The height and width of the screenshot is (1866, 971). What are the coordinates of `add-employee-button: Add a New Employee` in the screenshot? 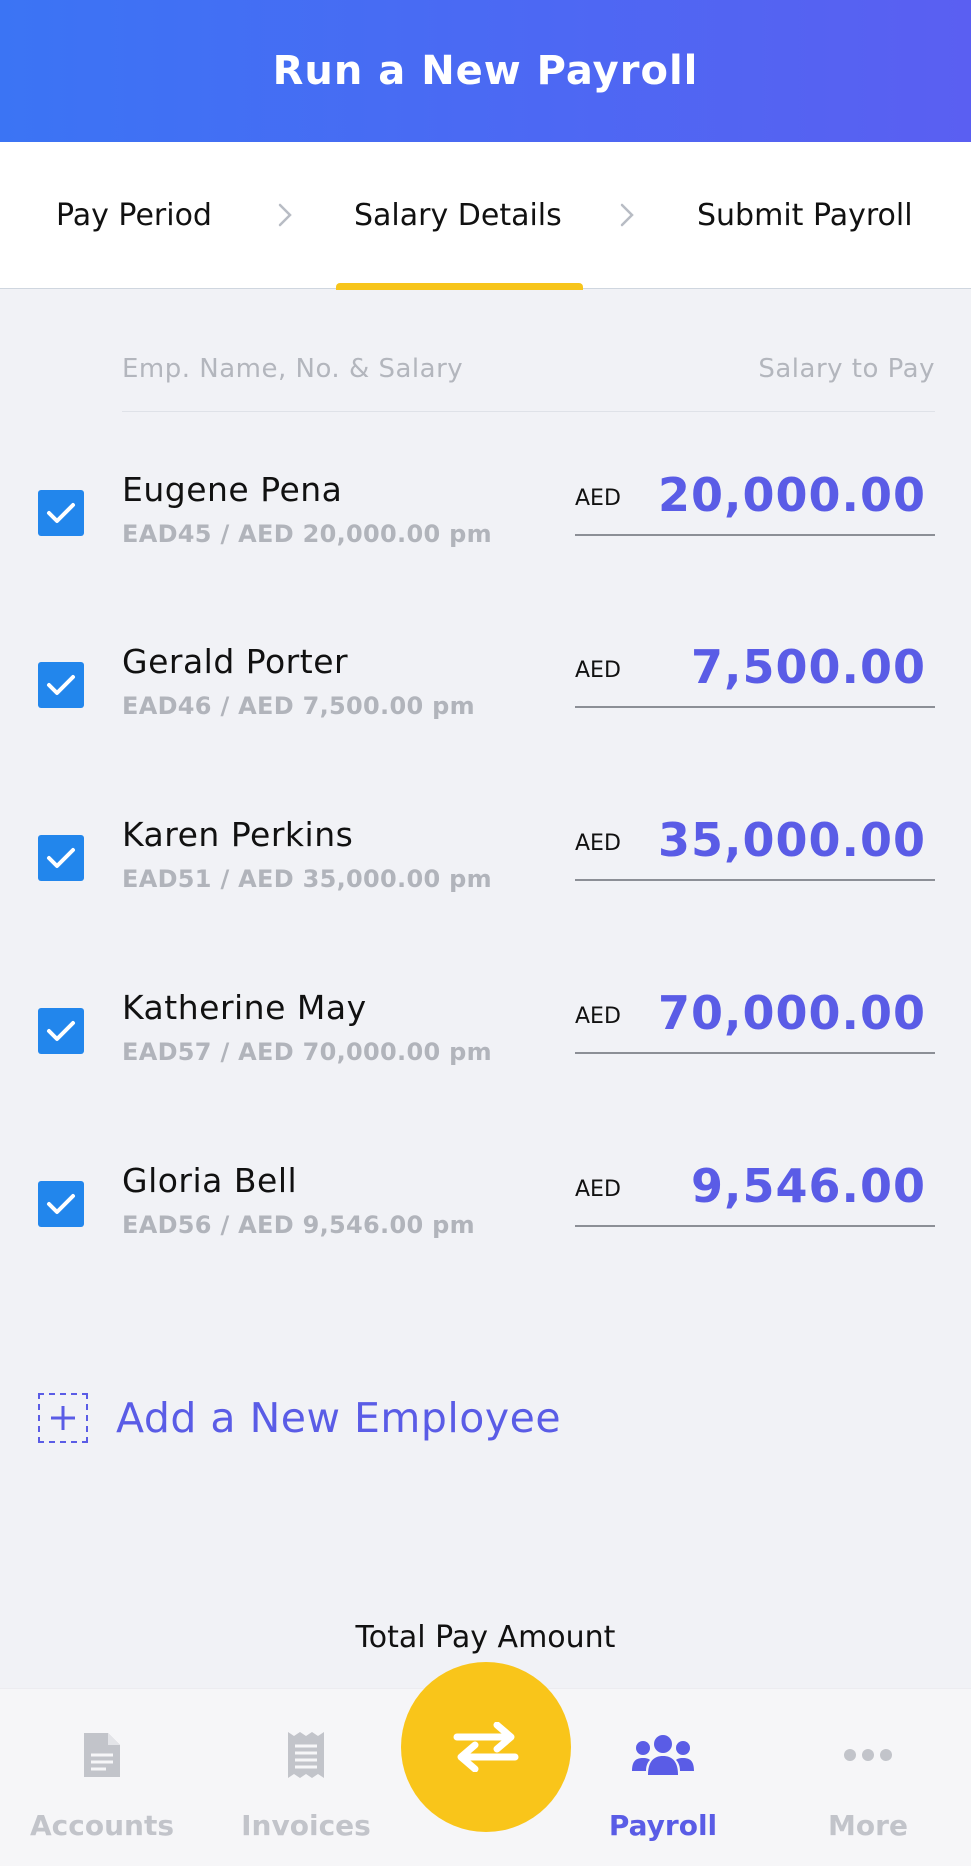 It's located at (299, 1418).